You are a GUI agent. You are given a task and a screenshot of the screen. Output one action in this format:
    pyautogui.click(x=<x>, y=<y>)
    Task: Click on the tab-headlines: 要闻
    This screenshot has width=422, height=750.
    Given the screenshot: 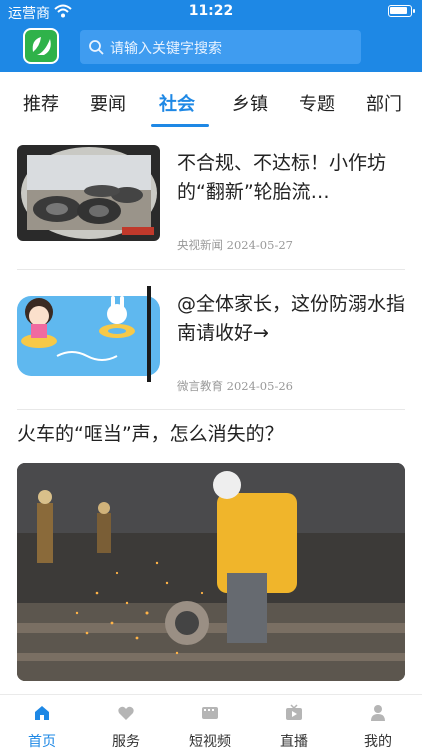 What is the action you would take?
    pyautogui.click(x=108, y=103)
    